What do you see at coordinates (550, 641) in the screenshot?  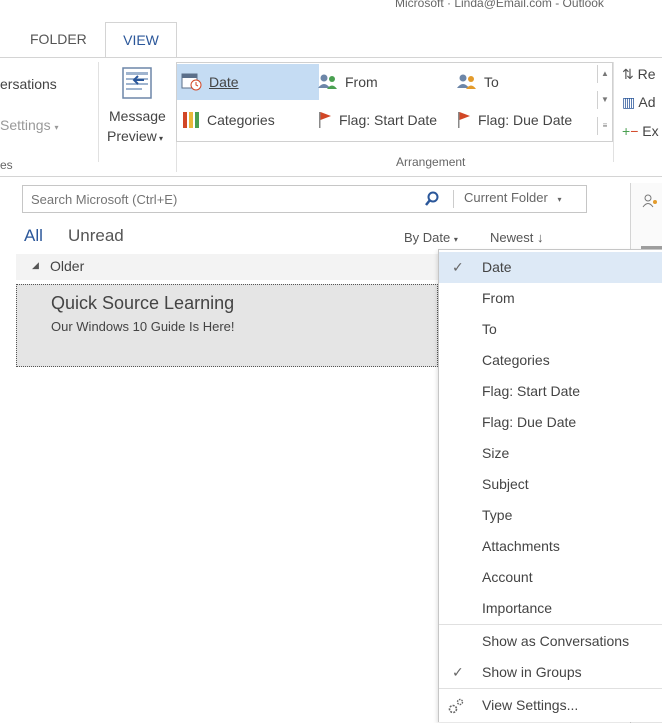 I see `menu-item-show-as-conversations: Show as Conversations` at bounding box center [550, 641].